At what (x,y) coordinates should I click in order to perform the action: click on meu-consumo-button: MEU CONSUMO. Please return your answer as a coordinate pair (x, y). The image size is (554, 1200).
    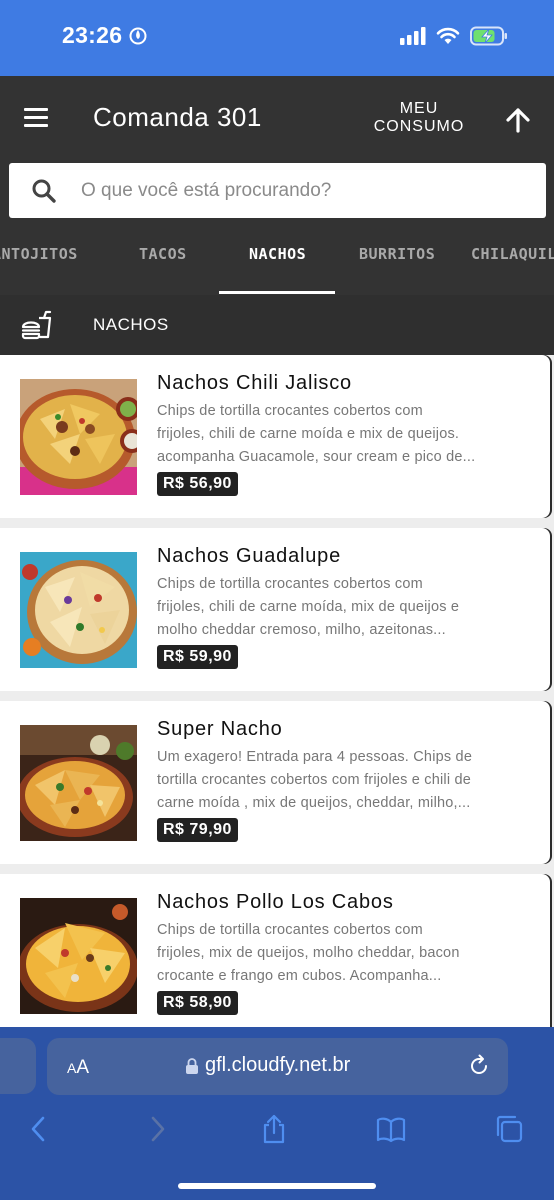
    Looking at the image, I should click on (419, 118).